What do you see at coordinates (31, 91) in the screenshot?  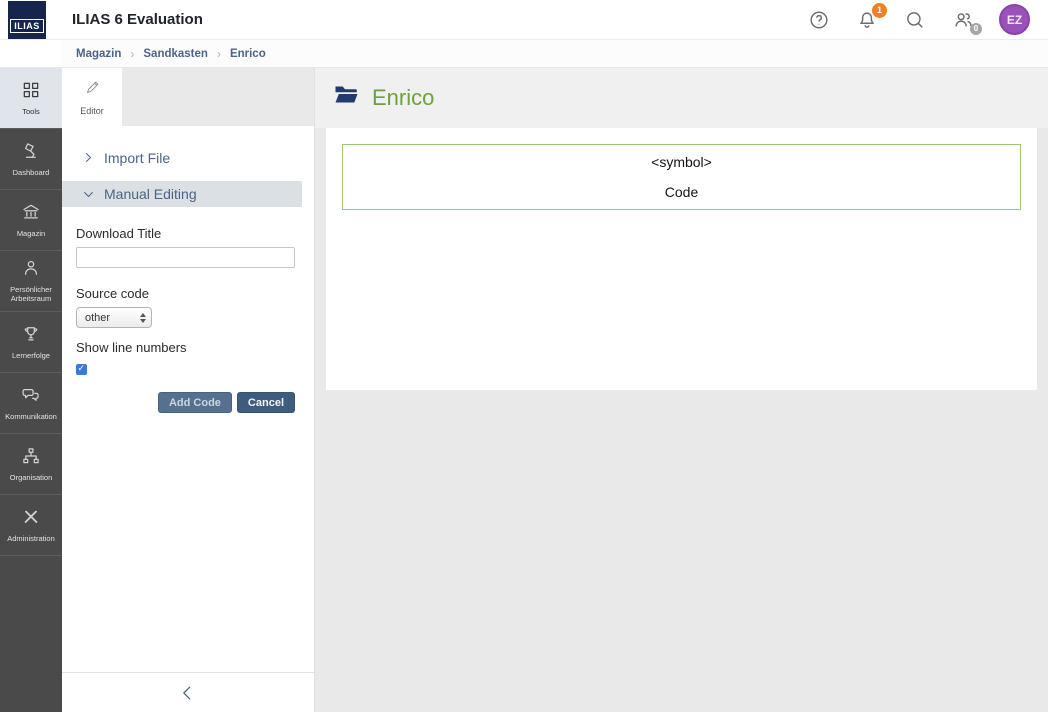 I see `tools-grid-icon` at bounding box center [31, 91].